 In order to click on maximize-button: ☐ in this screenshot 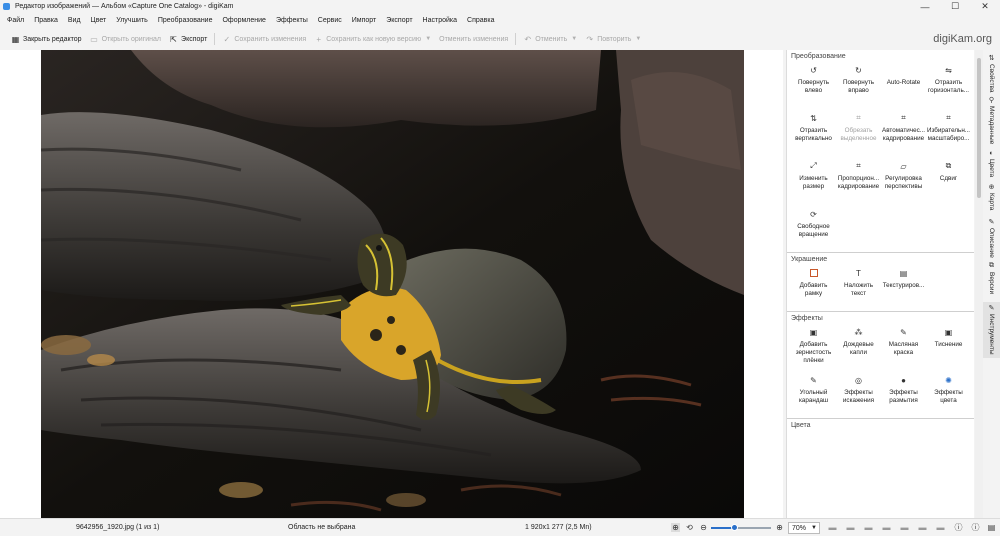, I will do `click(955, 6)`.